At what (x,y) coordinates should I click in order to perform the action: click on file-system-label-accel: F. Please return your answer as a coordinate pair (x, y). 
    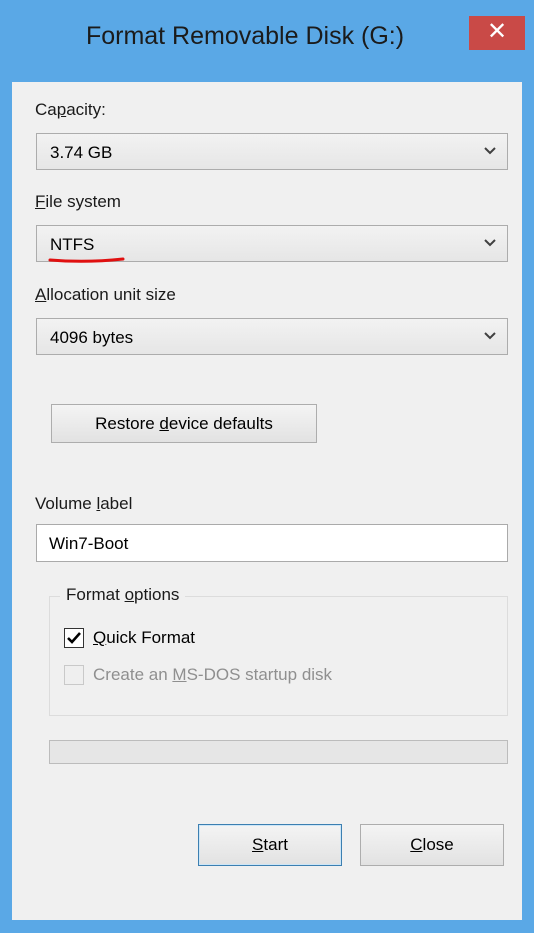
    Looking at the image, I should click on (40, 201).